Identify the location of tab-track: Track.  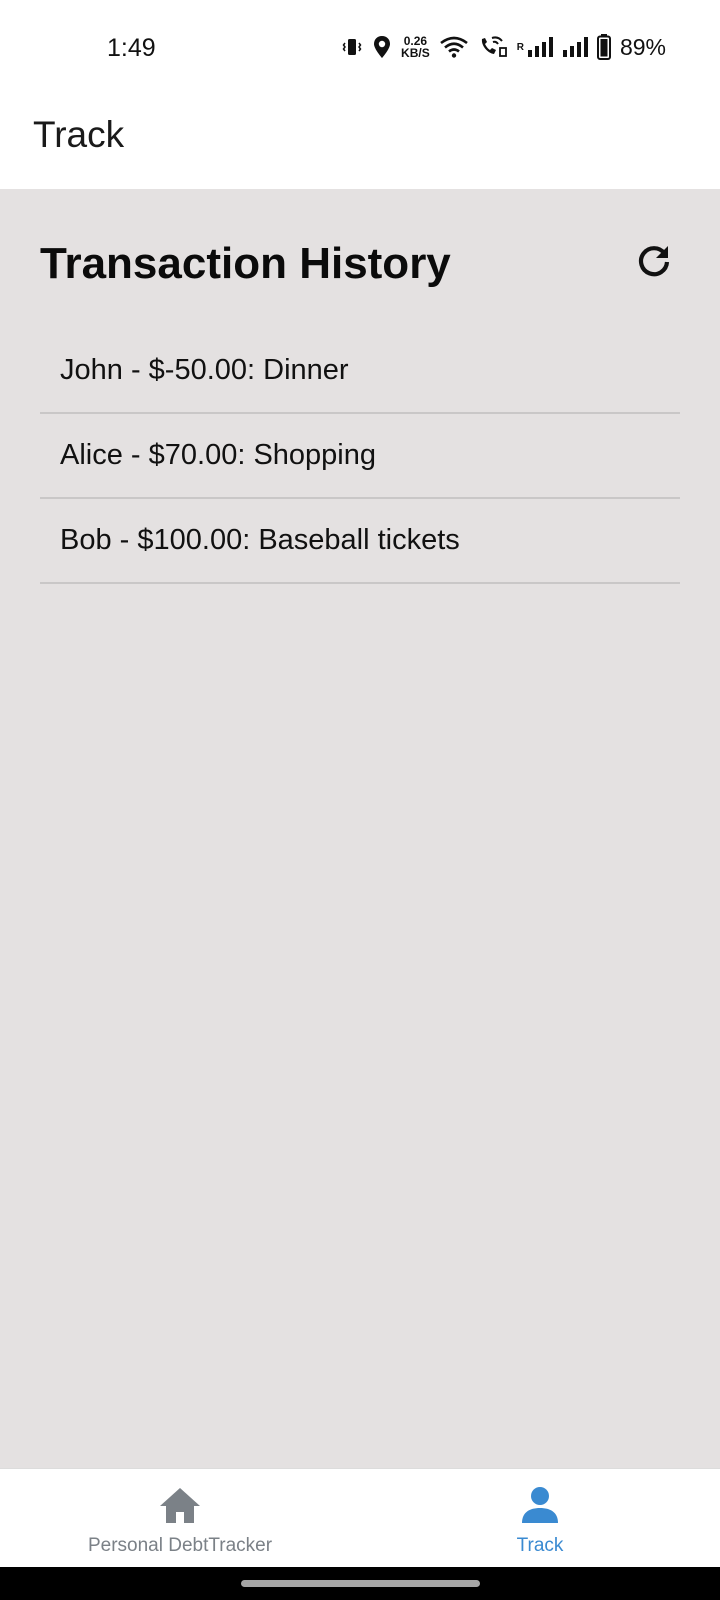
(540, 1518).